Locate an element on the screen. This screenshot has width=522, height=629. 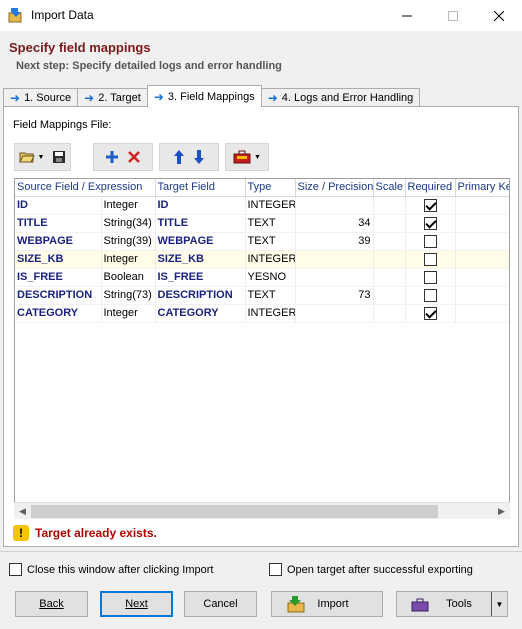
col-source-field: Source Field / Expression is located at coordinates (85, 188).